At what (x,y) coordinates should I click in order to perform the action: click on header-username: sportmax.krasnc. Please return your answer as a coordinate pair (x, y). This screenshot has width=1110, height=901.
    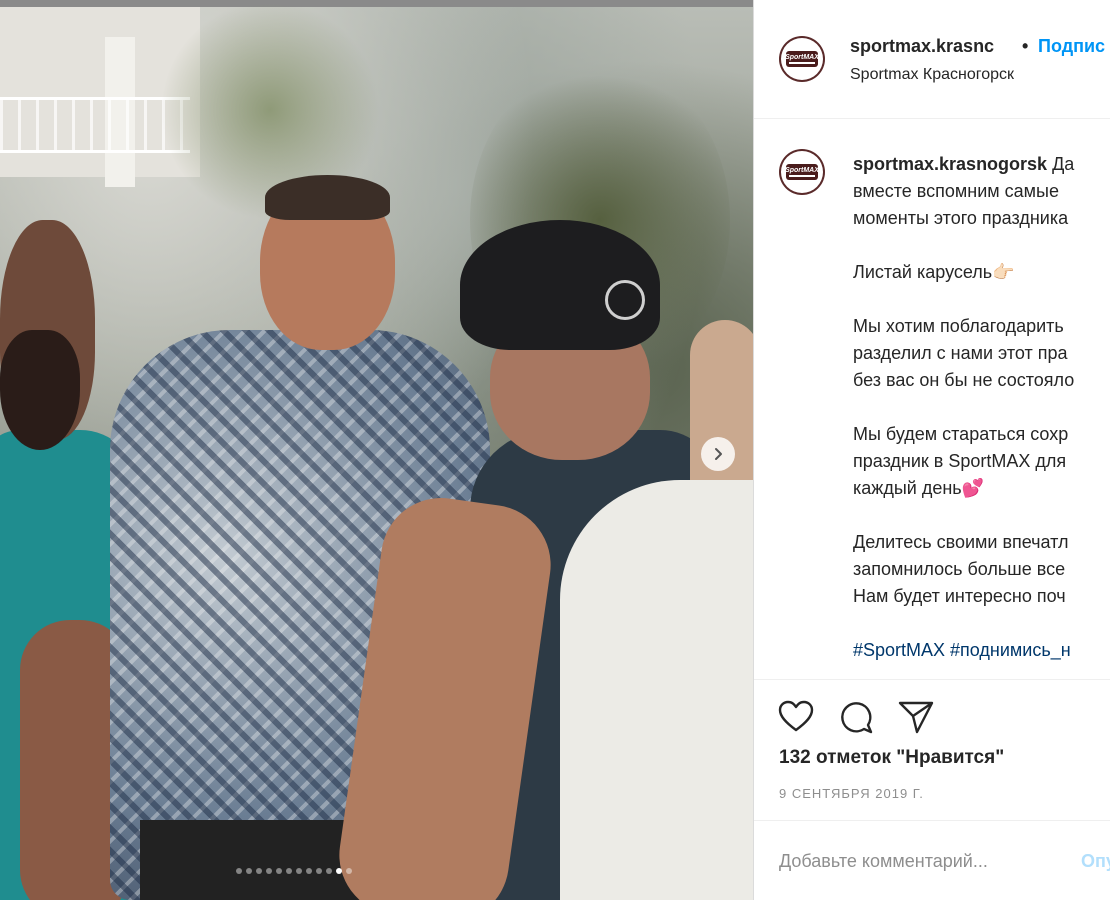
    Looking at the image, I should click on (935, 46).